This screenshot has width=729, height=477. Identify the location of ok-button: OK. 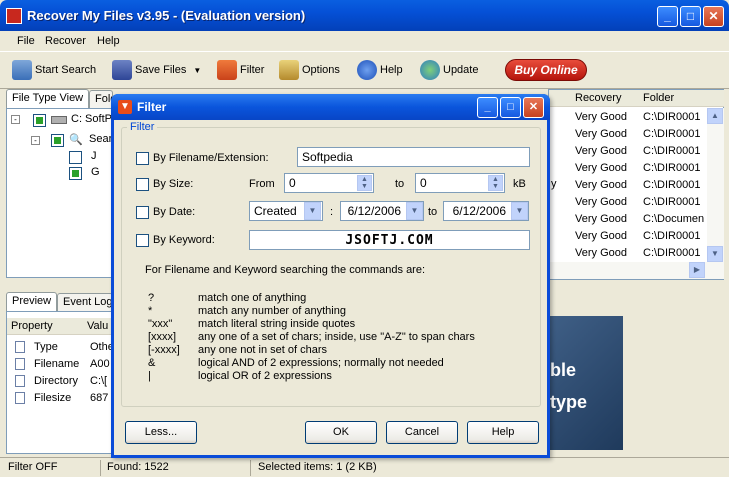
(341, 432).